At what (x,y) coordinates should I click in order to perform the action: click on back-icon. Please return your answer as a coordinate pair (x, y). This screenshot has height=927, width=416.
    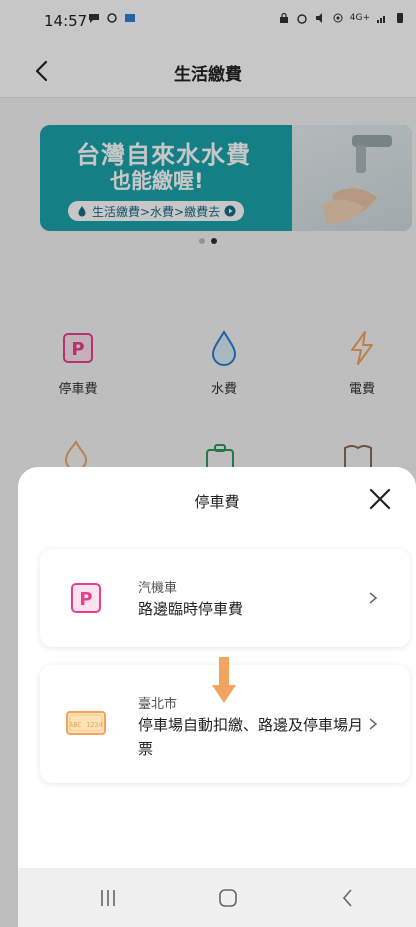
    Looking at the image, I should click on (348, 898).